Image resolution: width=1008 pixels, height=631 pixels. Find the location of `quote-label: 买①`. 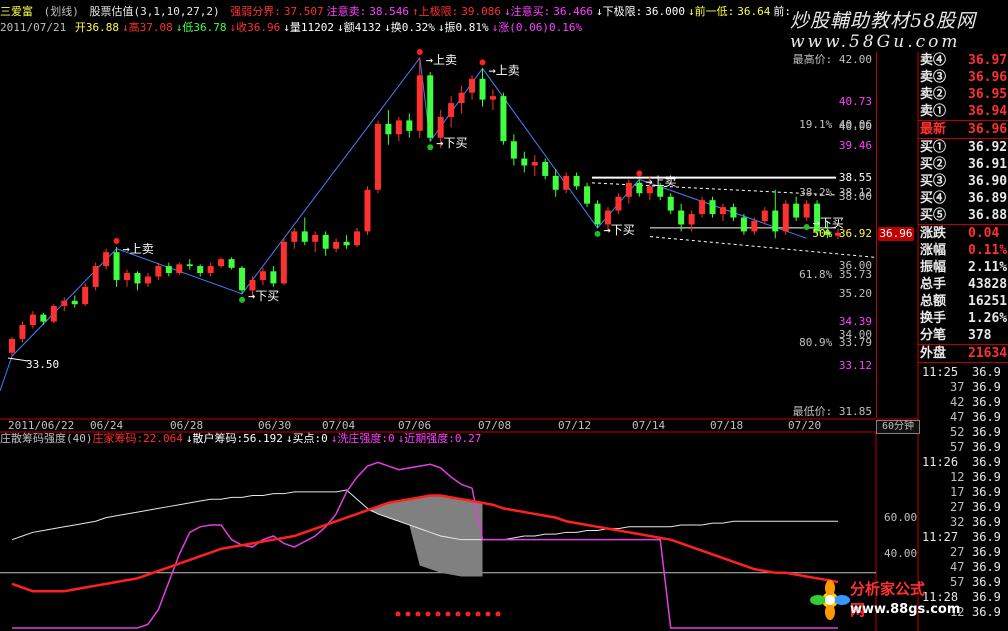

quote-label: 买① is located at coordinates (933, 147).